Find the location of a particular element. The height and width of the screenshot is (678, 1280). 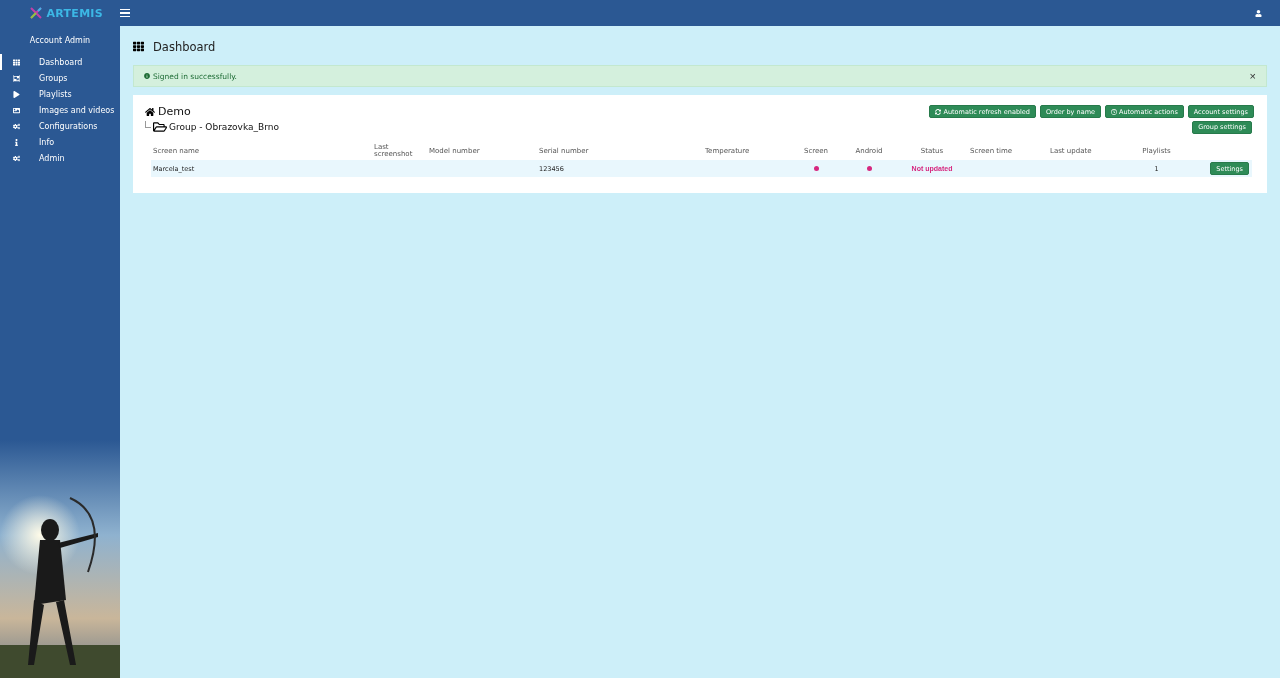

sidebar-item: Groups is located at coordinates (60, 78).